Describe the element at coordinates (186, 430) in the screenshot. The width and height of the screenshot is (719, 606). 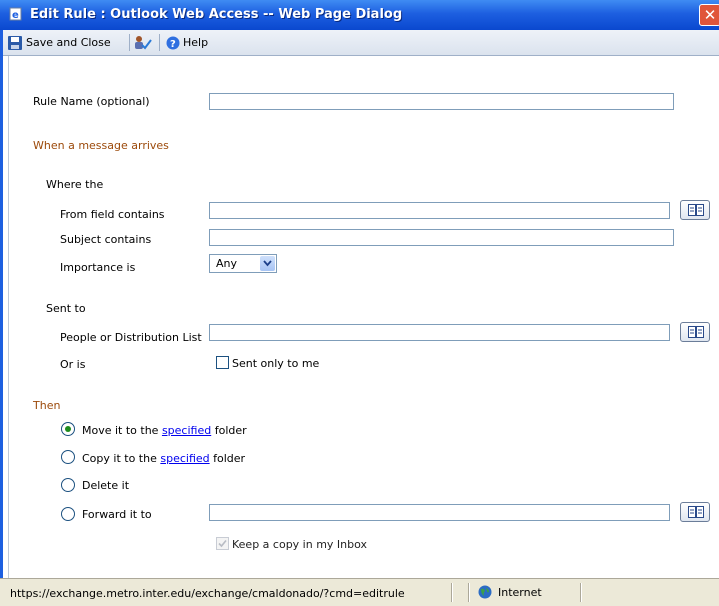
I see `move-specified-link: specified` at that location.